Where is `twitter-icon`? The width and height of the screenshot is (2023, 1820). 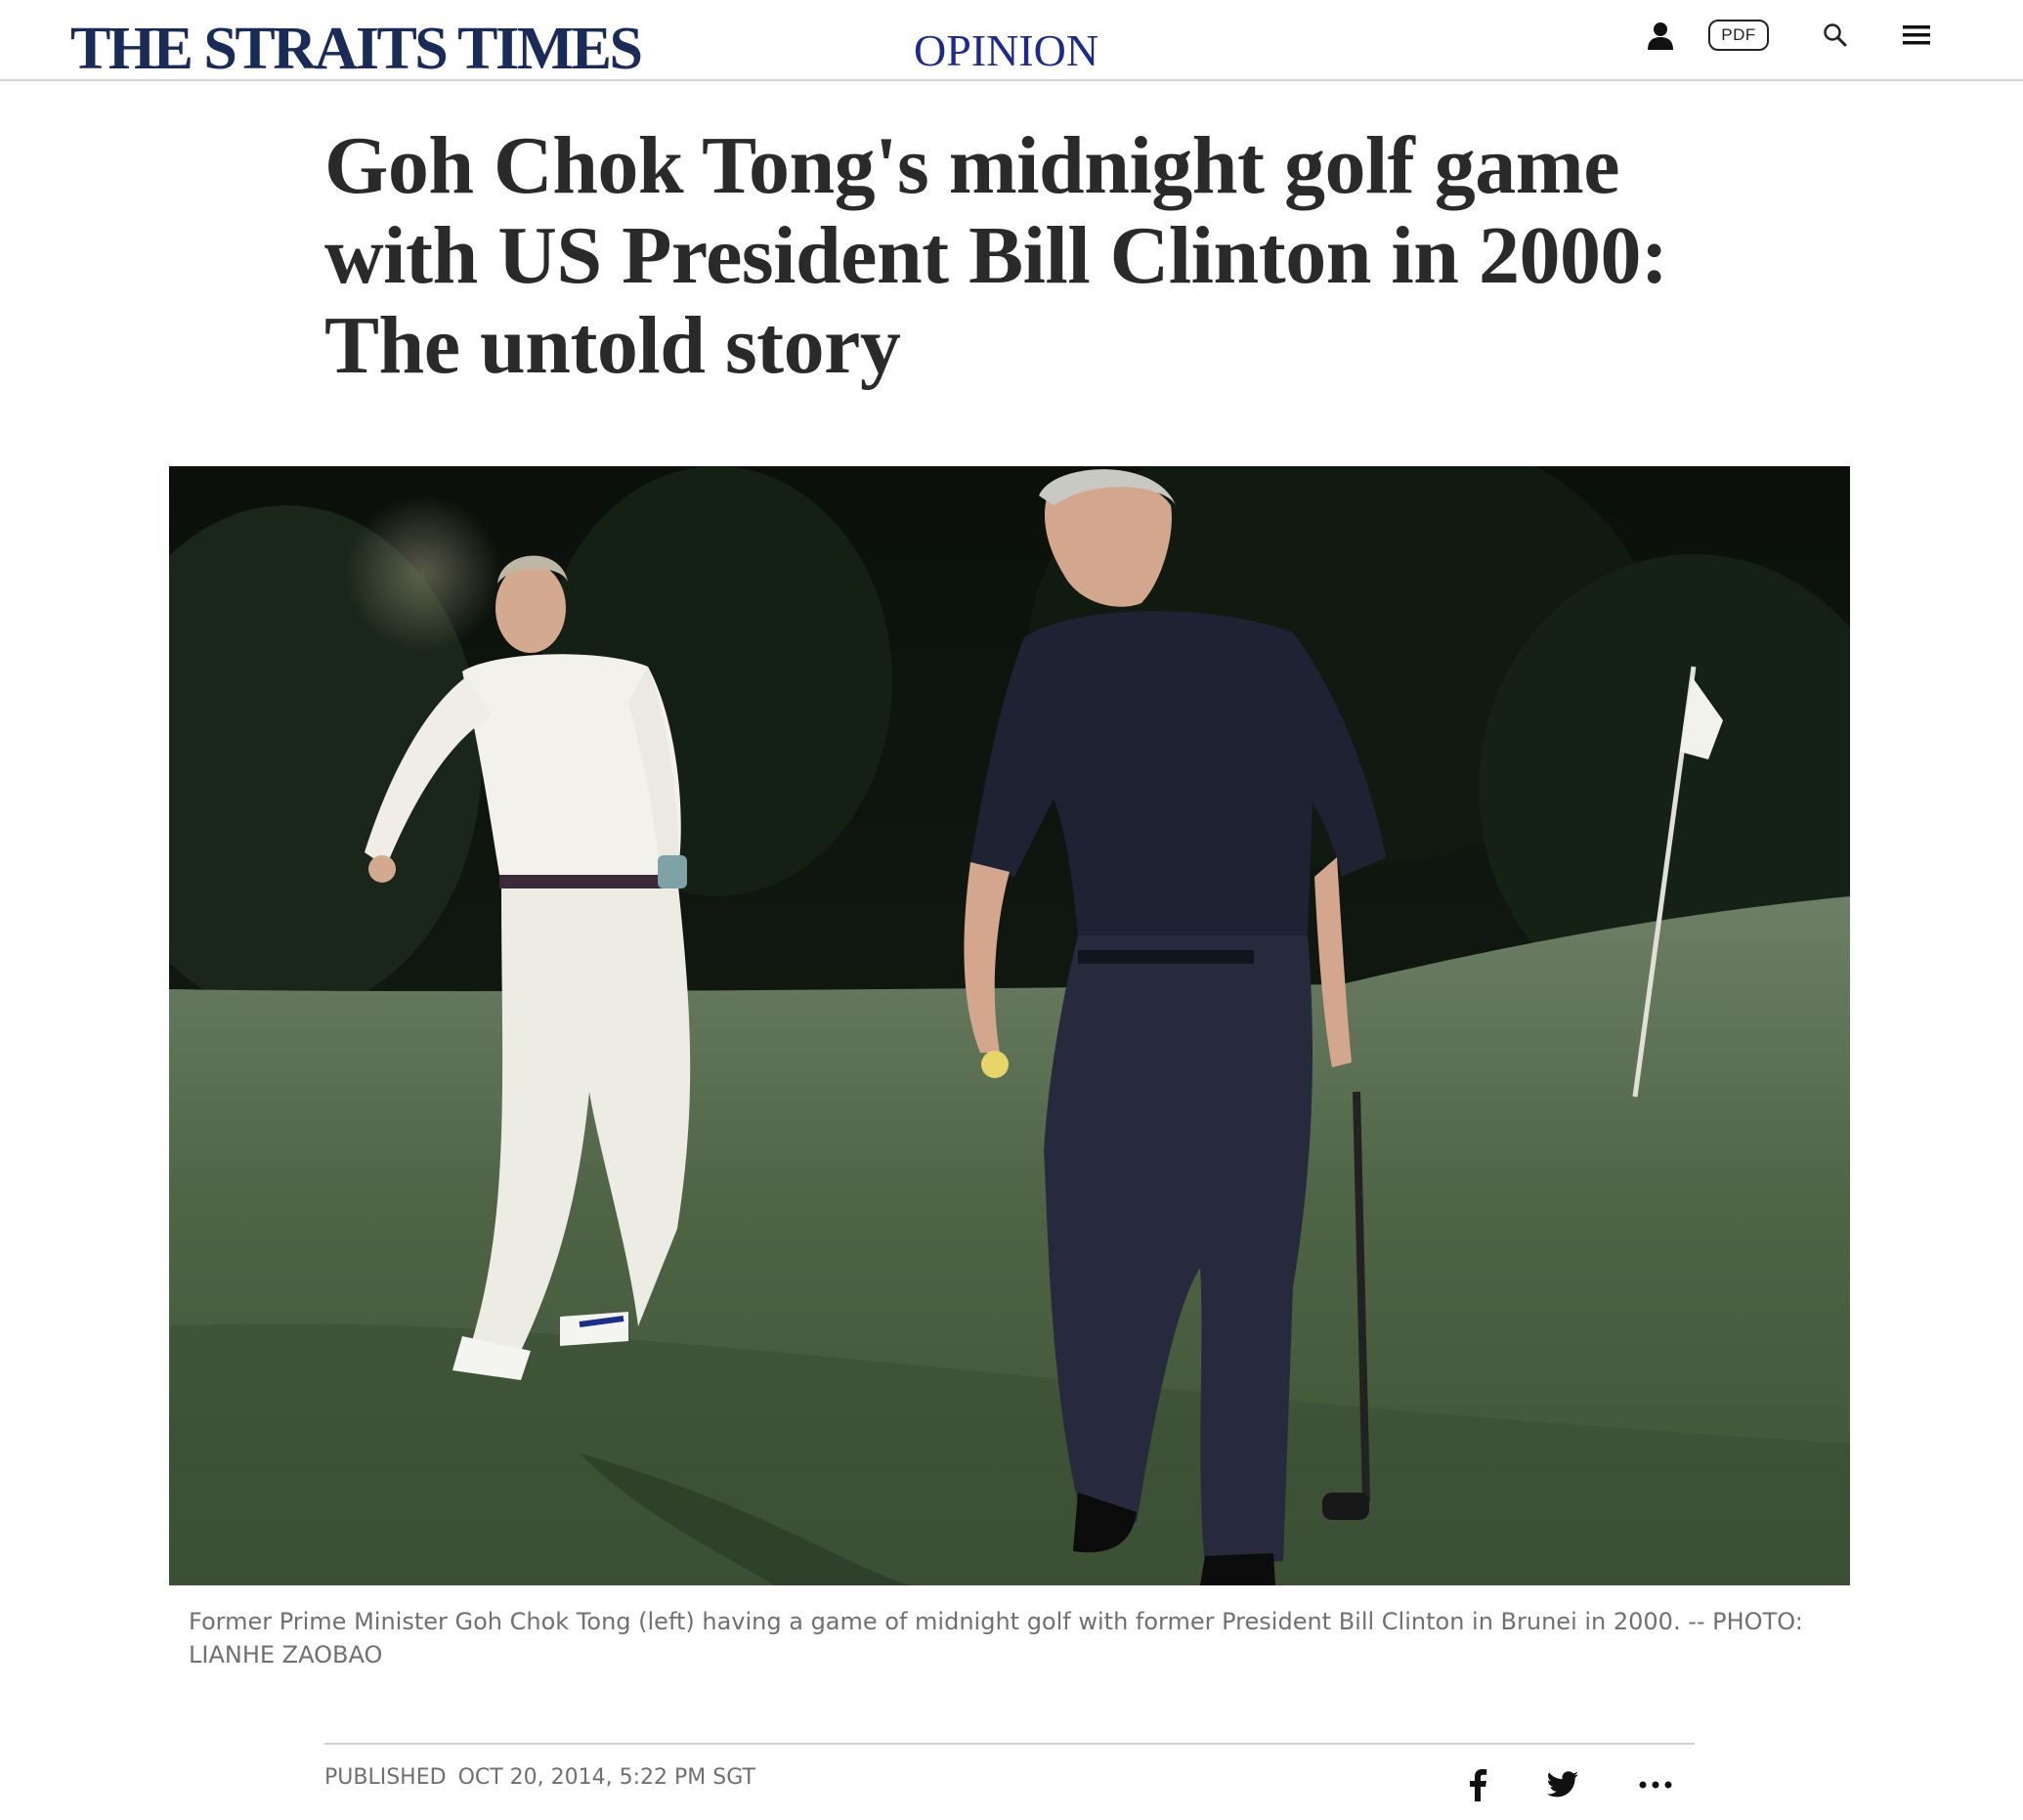 twitter-icon is located at coordinates (1562, 1784).